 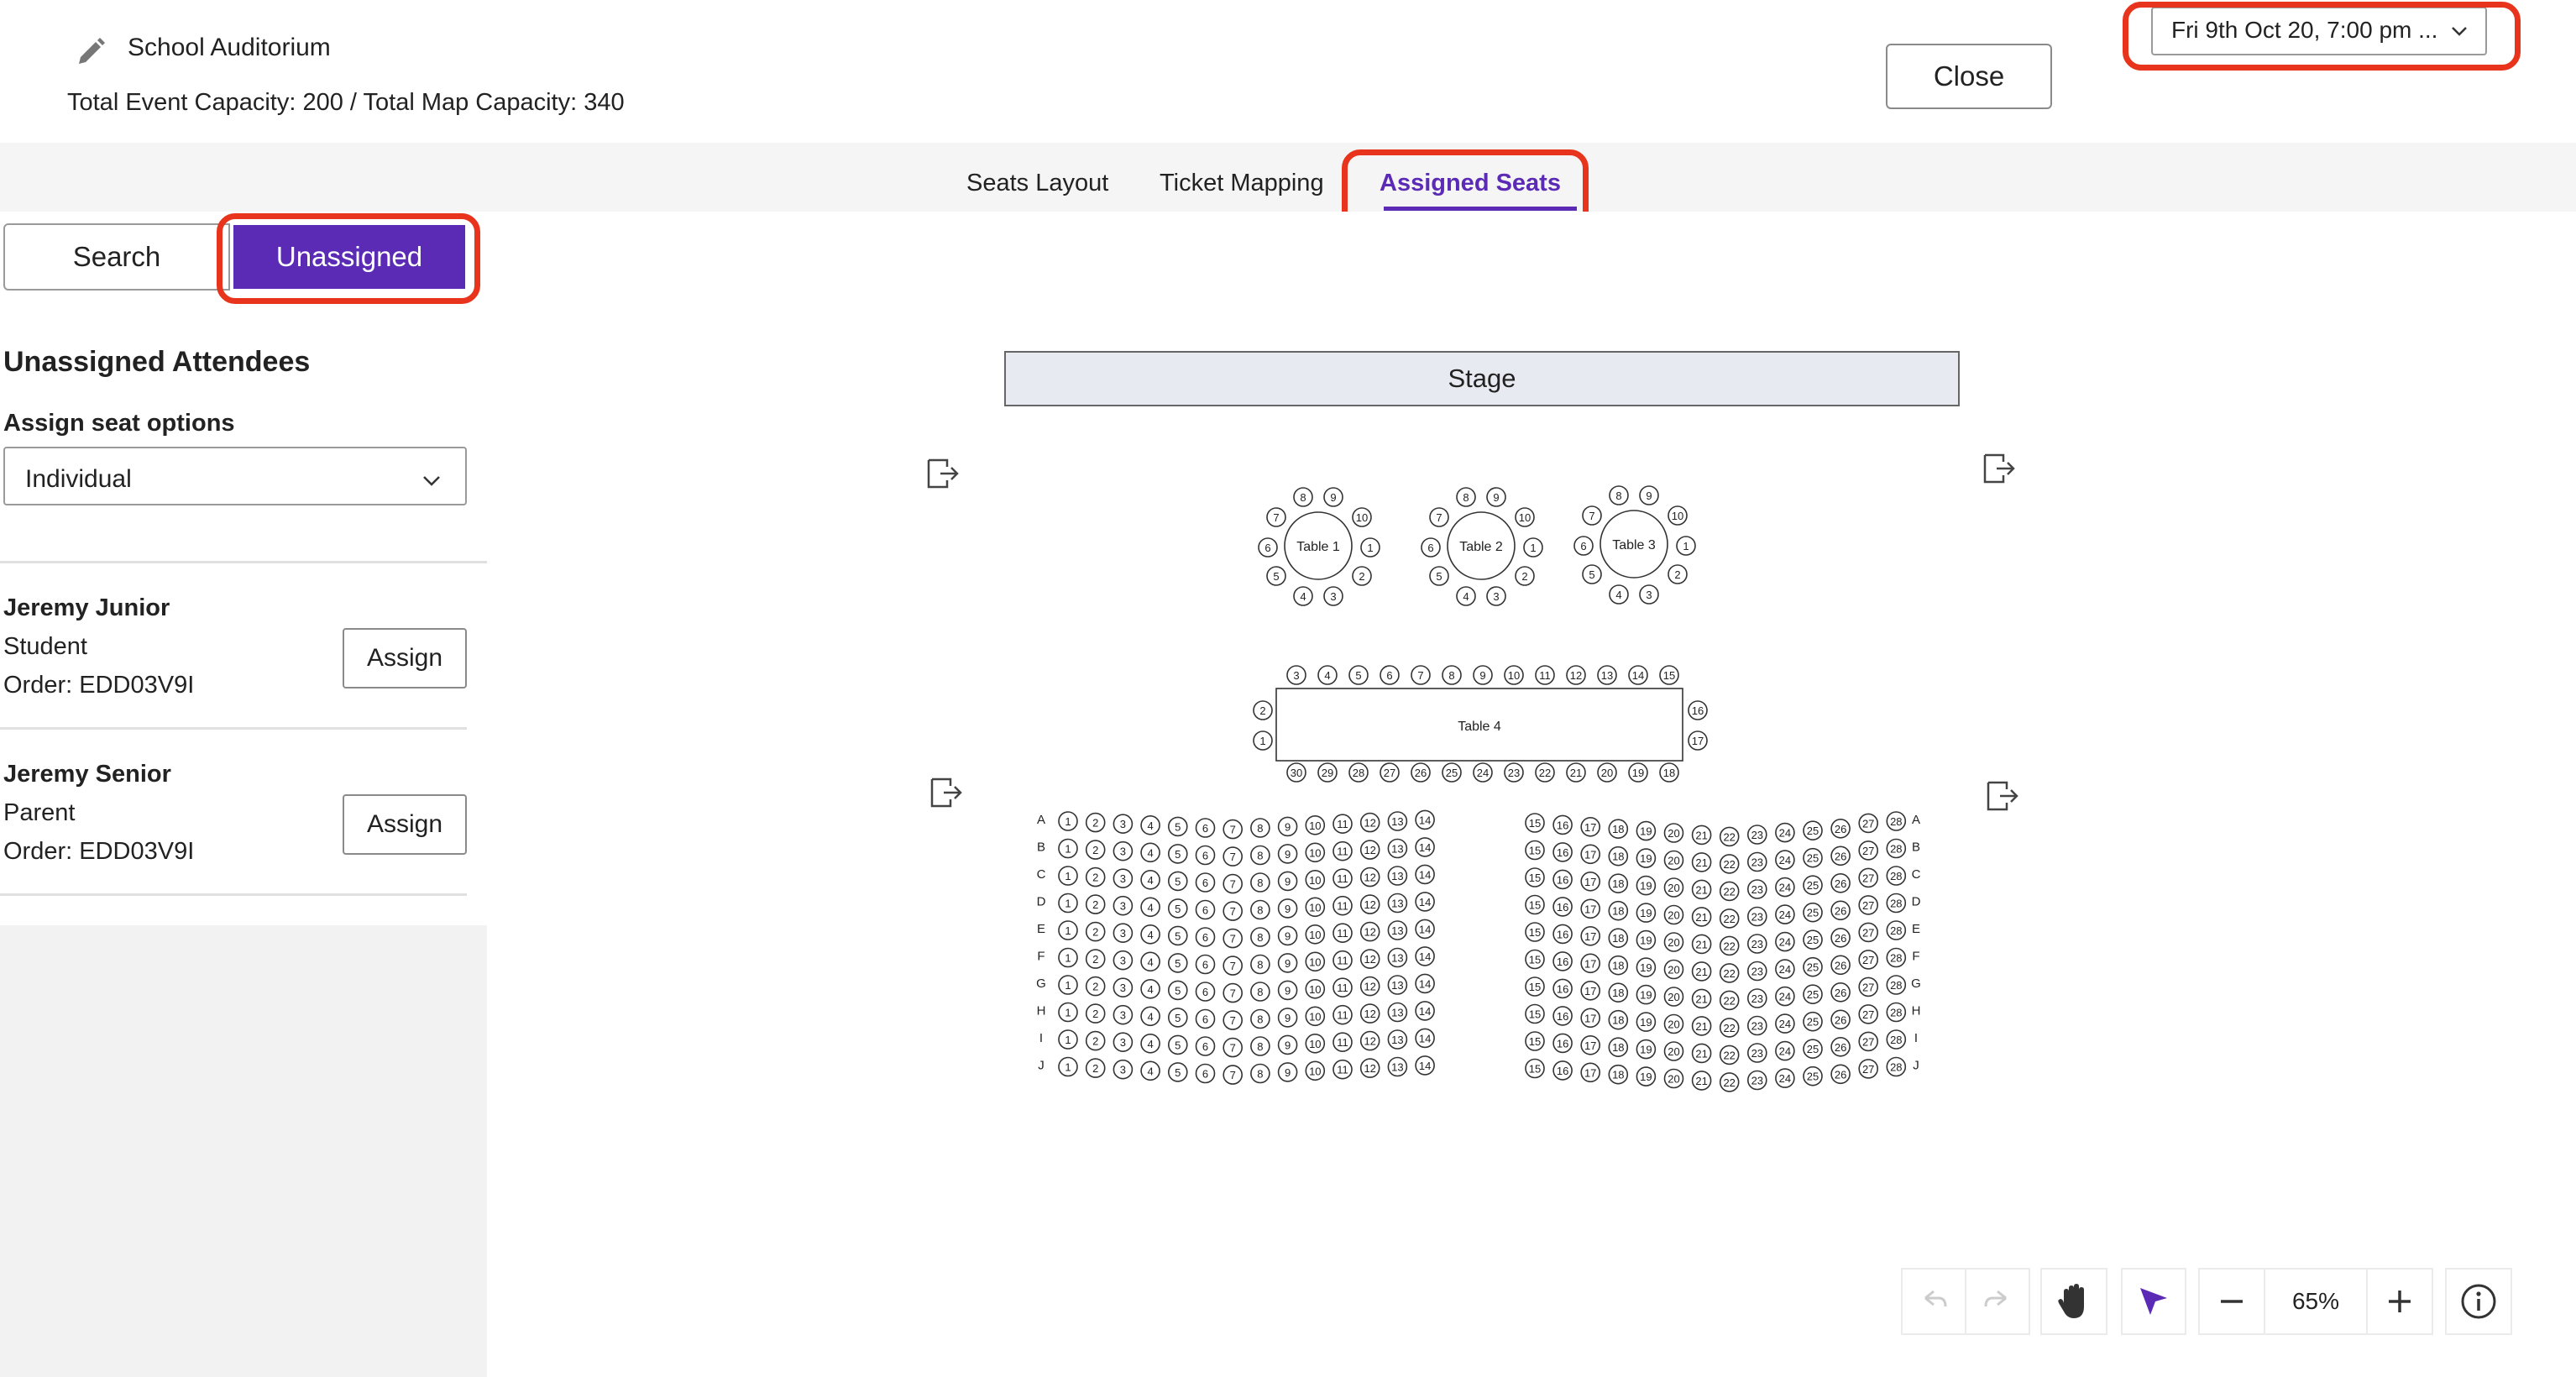 What do you see at coordinates (1969, 76) in the screenshot?
I see `close-button: Close` at bounding box center [1969, 76].